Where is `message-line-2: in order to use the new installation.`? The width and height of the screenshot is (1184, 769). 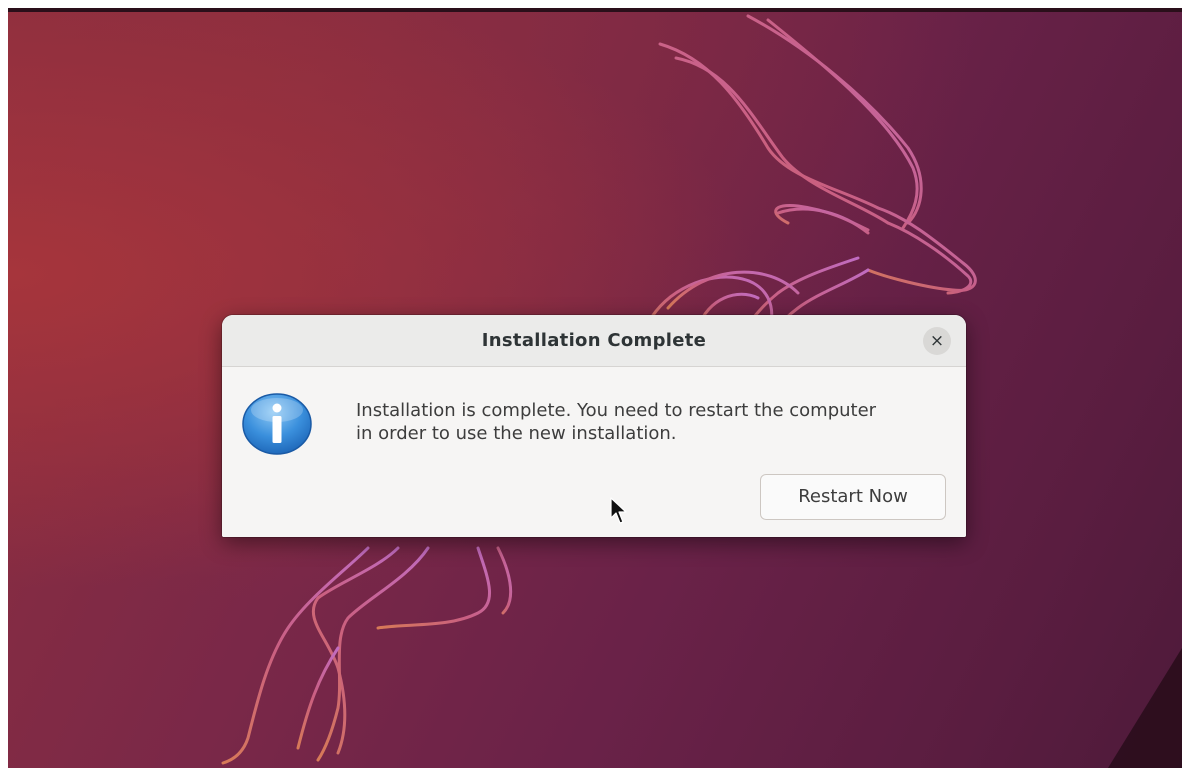
message-line-2: in order to use the new installation. is located at coordinates (516, 433).